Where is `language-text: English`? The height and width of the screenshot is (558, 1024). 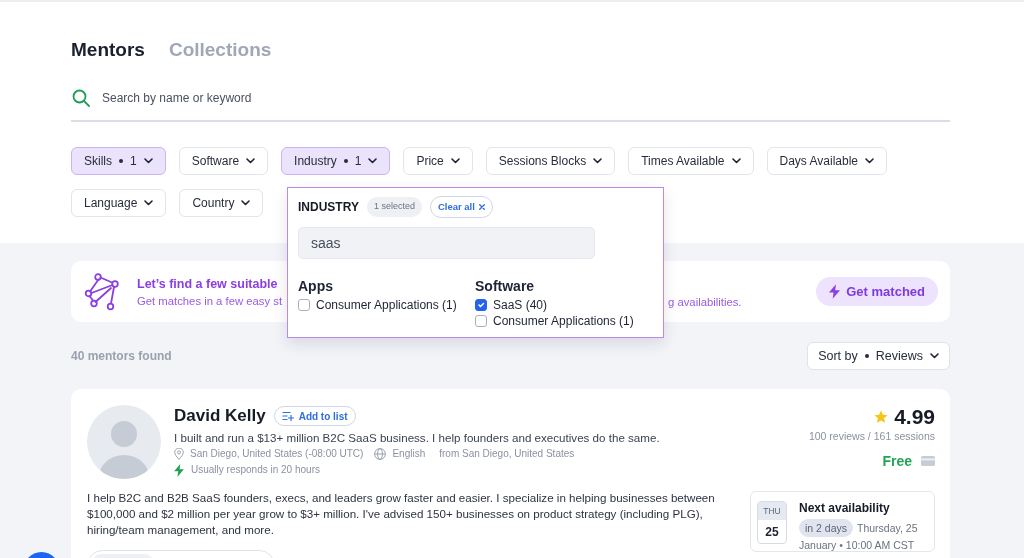 language-text: English is located at coordinates (409, 454).